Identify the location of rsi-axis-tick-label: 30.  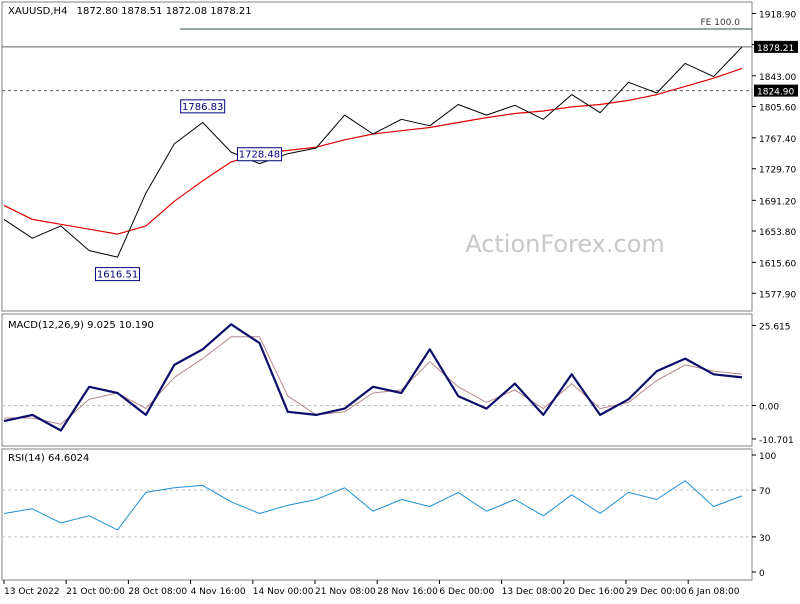
(765, 539).